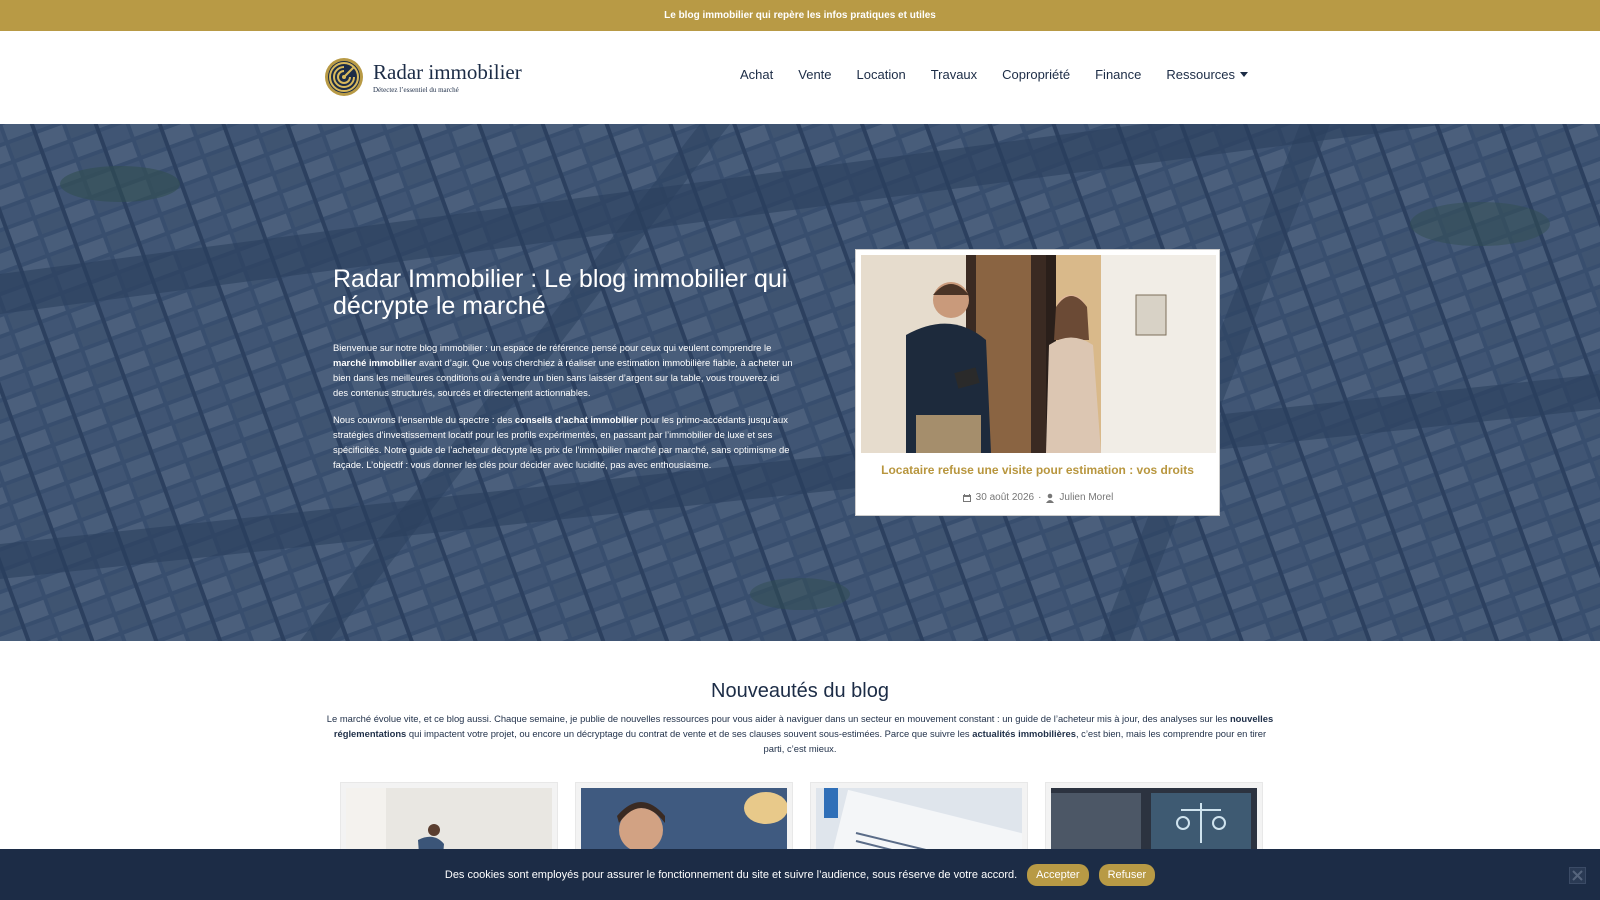  What do you see at coordinates (954, 74) in the screenshot?
I see `nav-item-travaux: Travaux` at bounding box center [954, 74].